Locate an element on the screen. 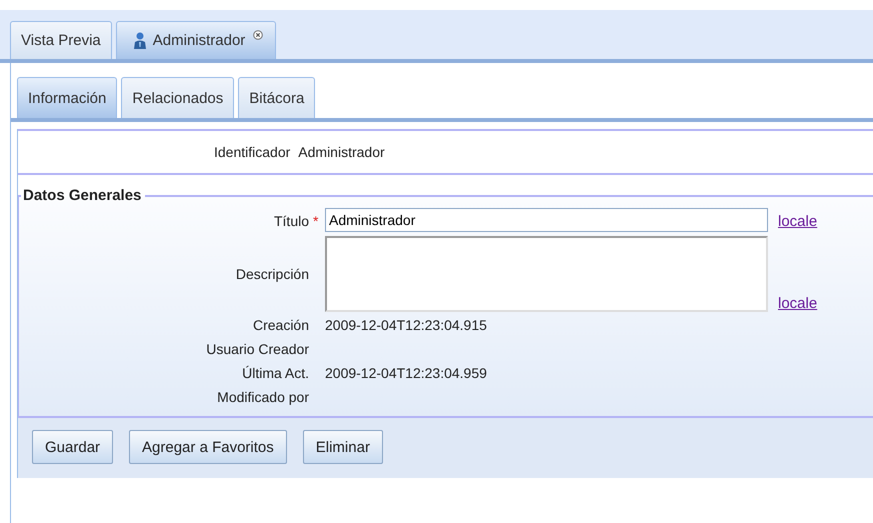  action-button: Guardar is located at coordinates (73, 447).